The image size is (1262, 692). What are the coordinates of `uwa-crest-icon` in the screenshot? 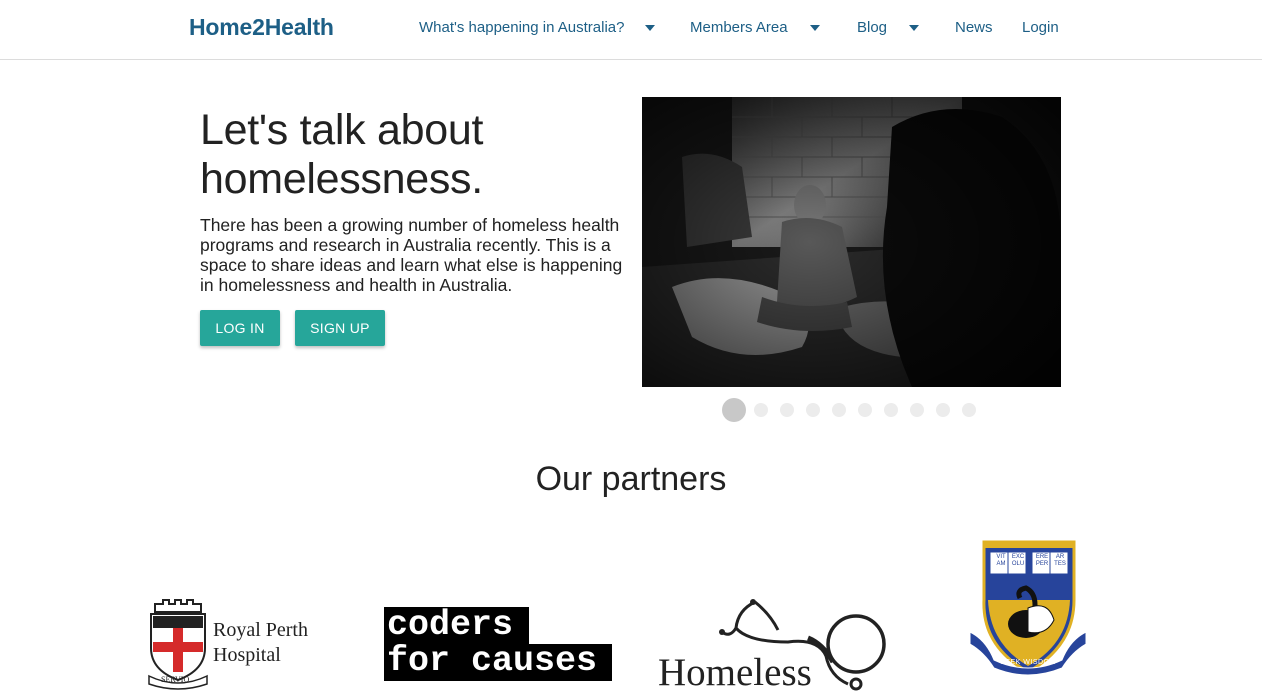 It's located at (1028, 608).